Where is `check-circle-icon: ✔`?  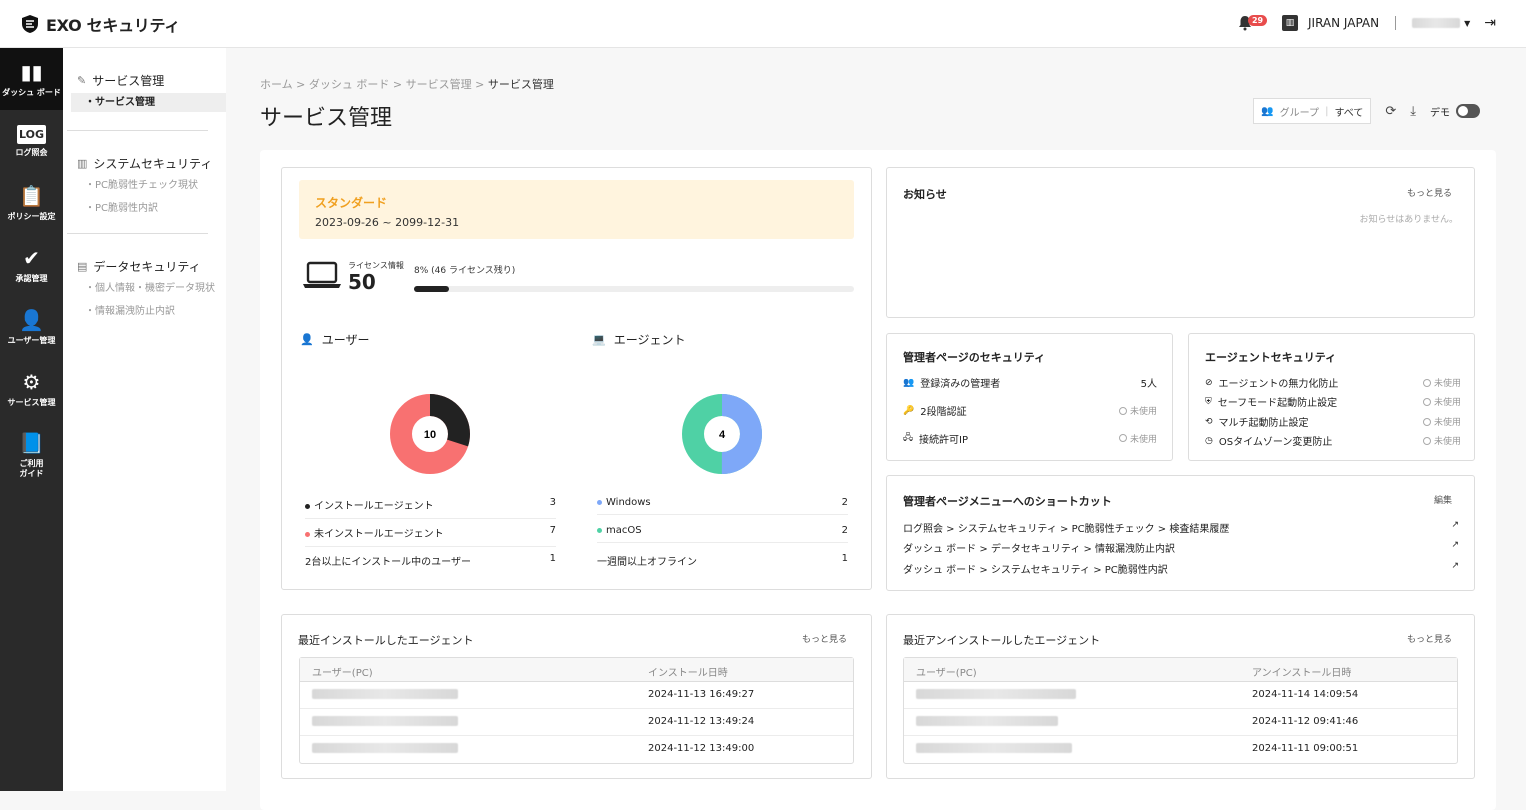 check-circle-icon: ✔ is located at coordinates (31, 258).